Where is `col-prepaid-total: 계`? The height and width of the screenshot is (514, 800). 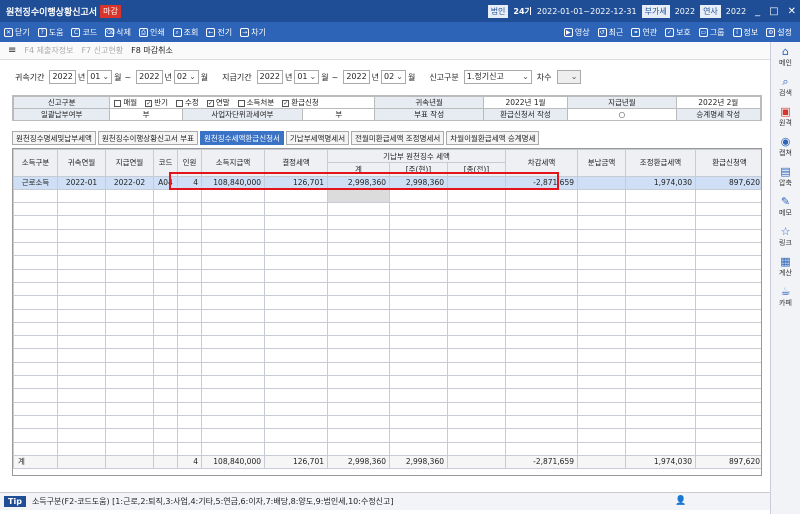 col-prepaid-total: 계 is located at coordinates (358, 169).